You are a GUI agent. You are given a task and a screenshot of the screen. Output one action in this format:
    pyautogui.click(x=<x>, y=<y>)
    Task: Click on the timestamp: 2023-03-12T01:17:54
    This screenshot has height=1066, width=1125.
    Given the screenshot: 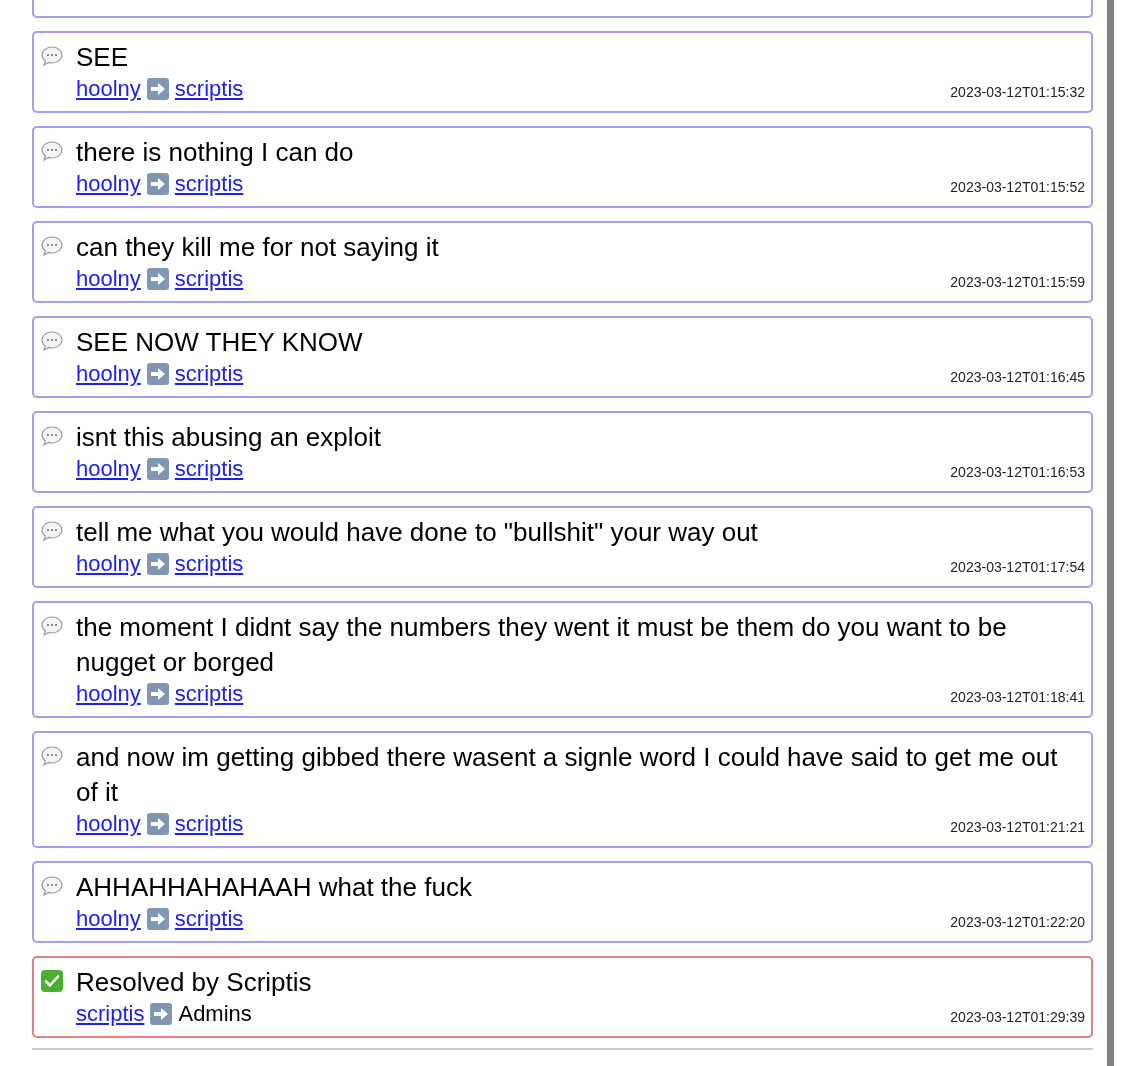 What is the action you would take?
    pyautogui.click(x=1017, y=567)
    